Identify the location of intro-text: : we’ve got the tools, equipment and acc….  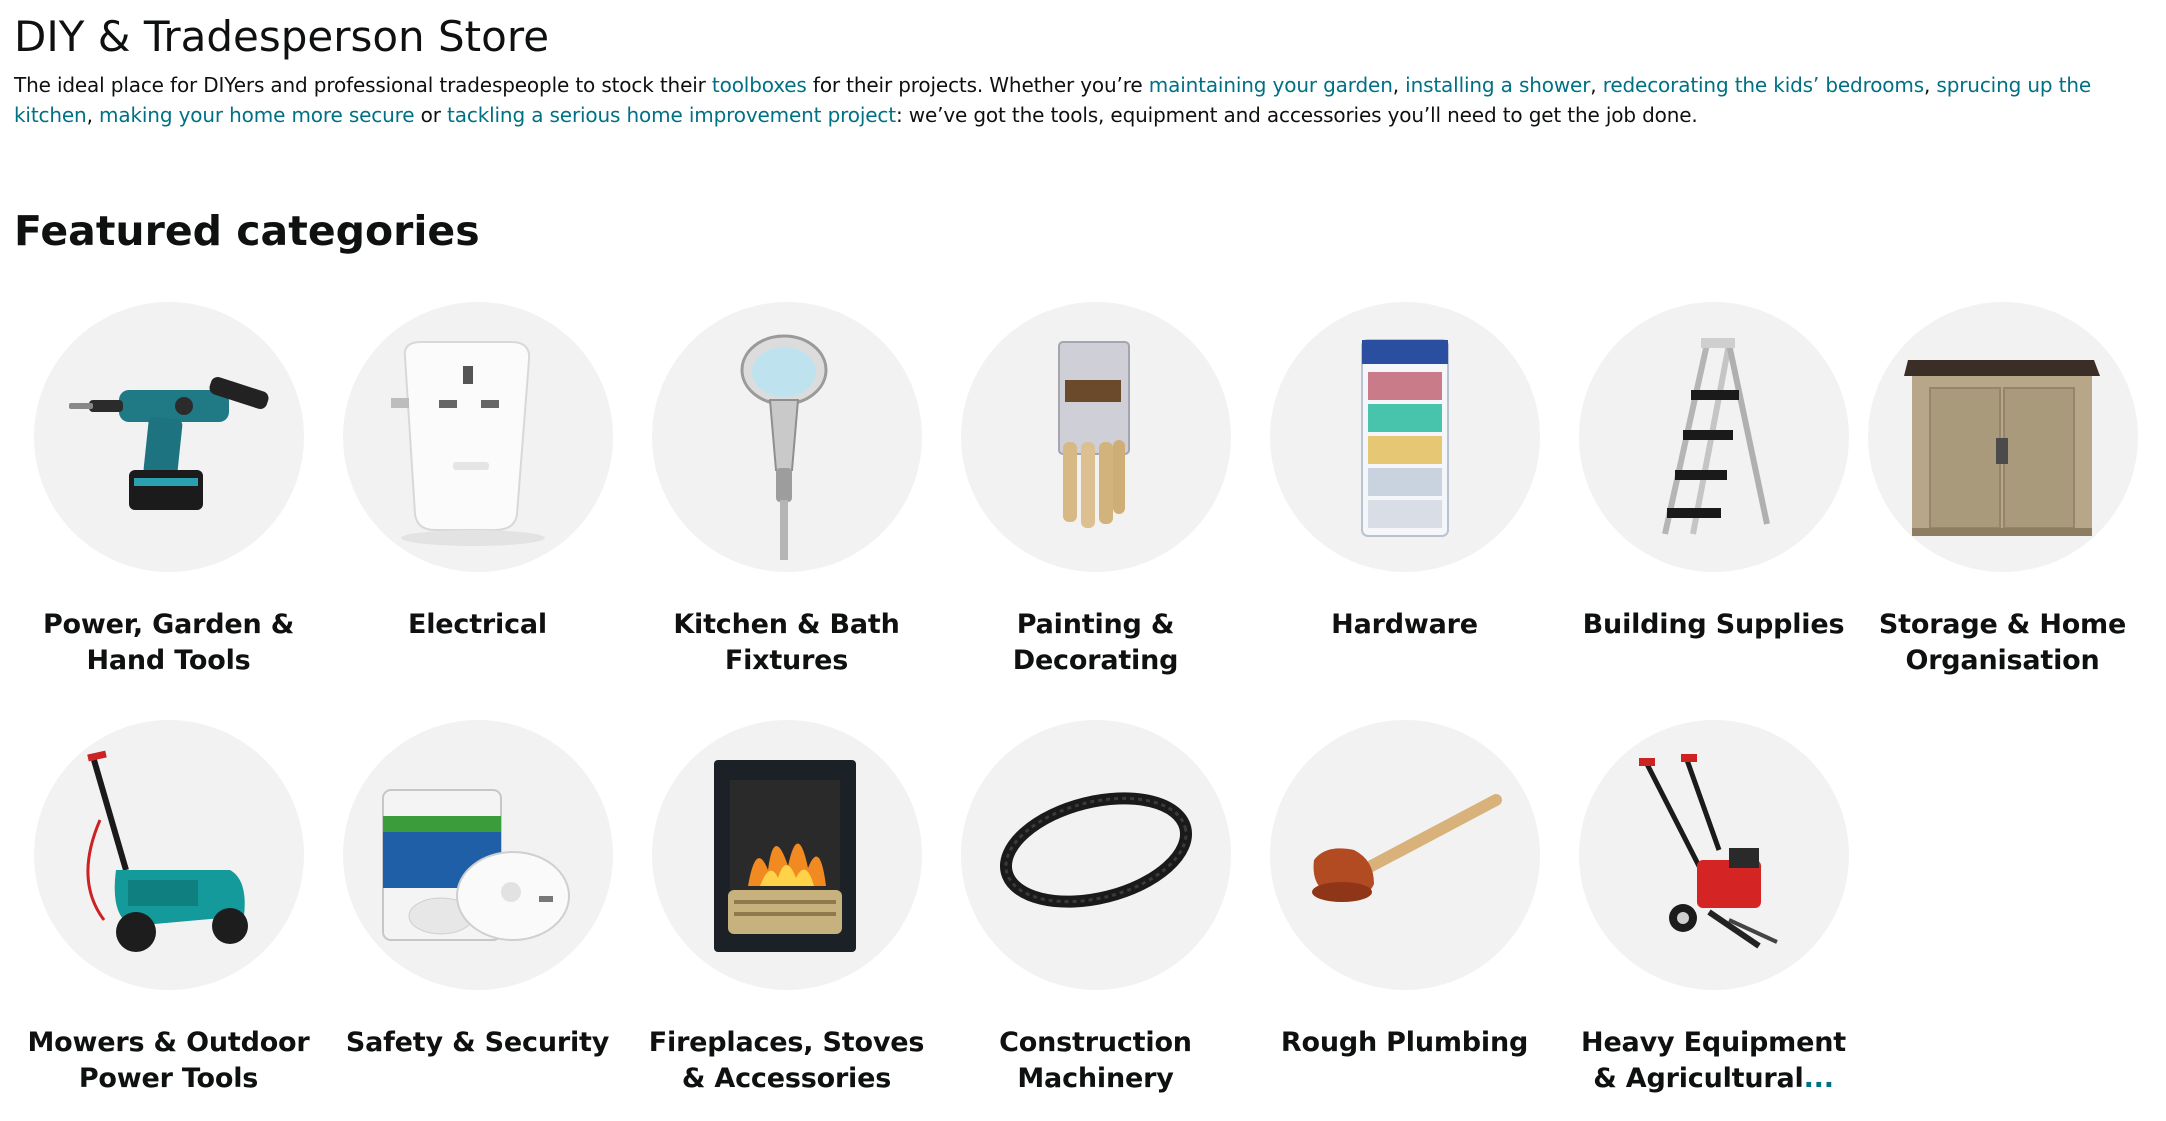
(1296, 115).